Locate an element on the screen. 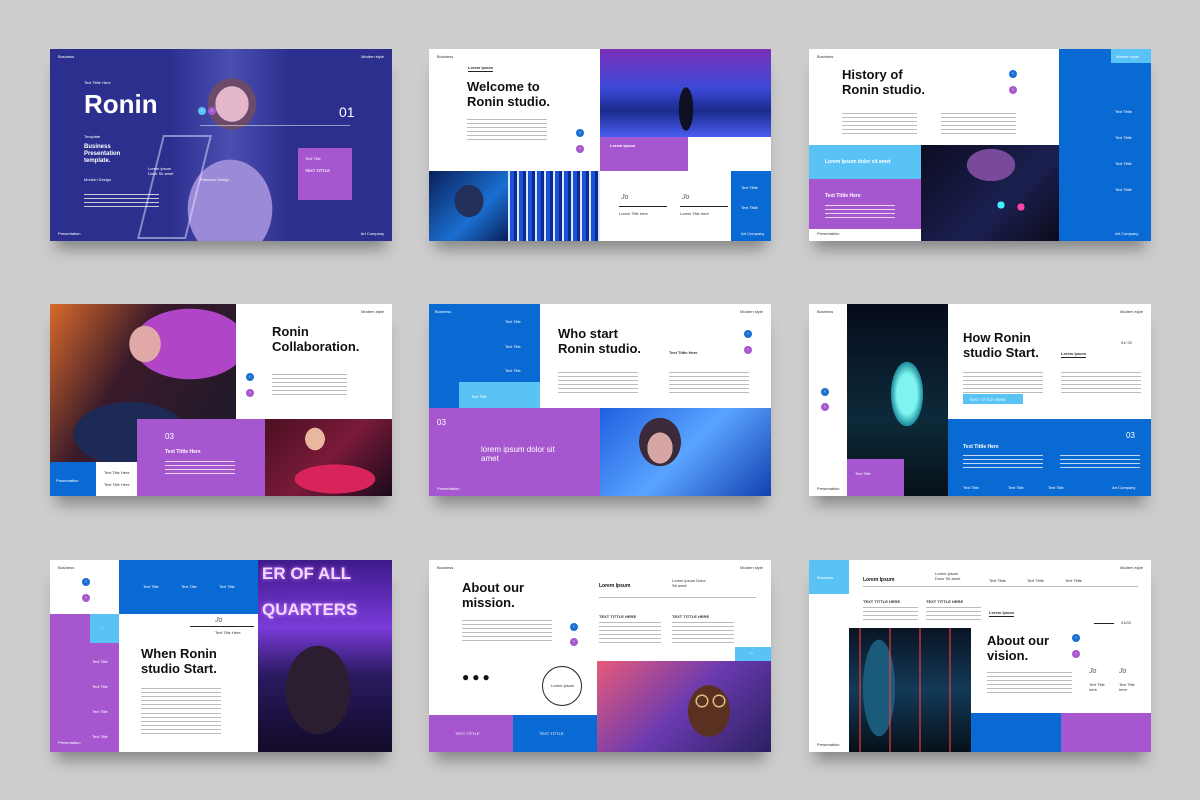 Image resolution: width=1200 pixels, height=800 pixels. slide-8-body-text is located at coordinates (507, 631).